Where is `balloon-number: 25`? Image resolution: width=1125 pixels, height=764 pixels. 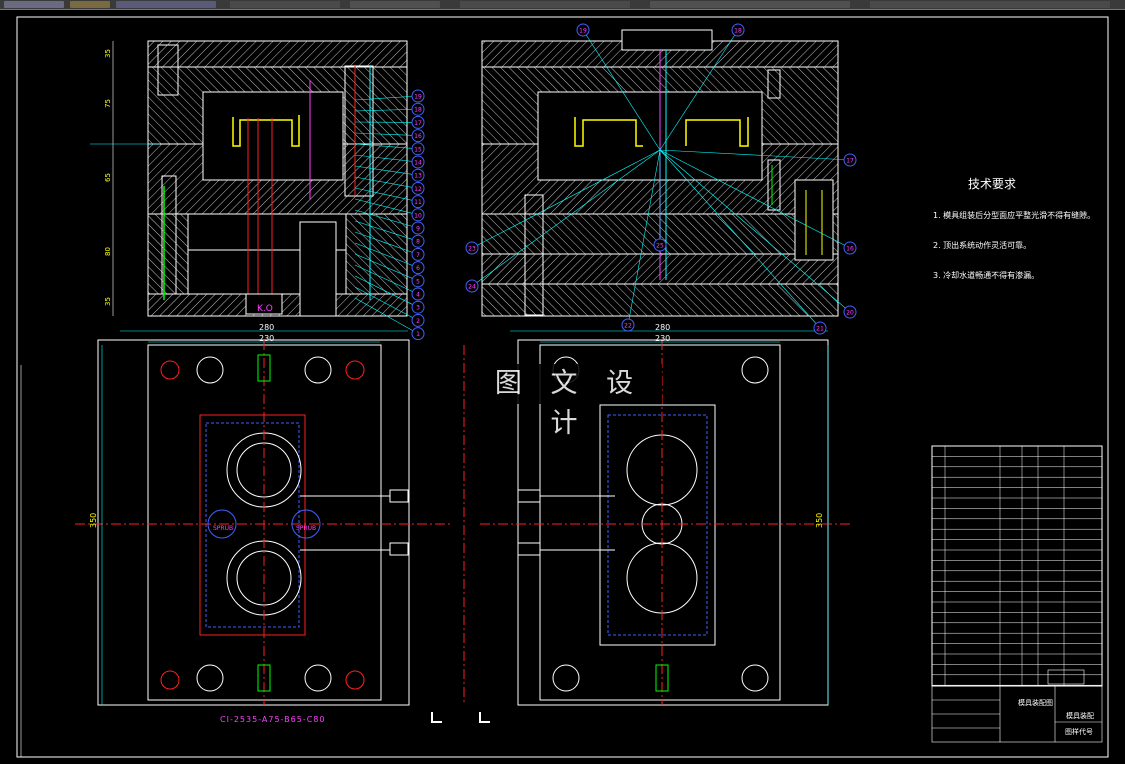 balloon-number: 25 is located at coordinates (660, 246).